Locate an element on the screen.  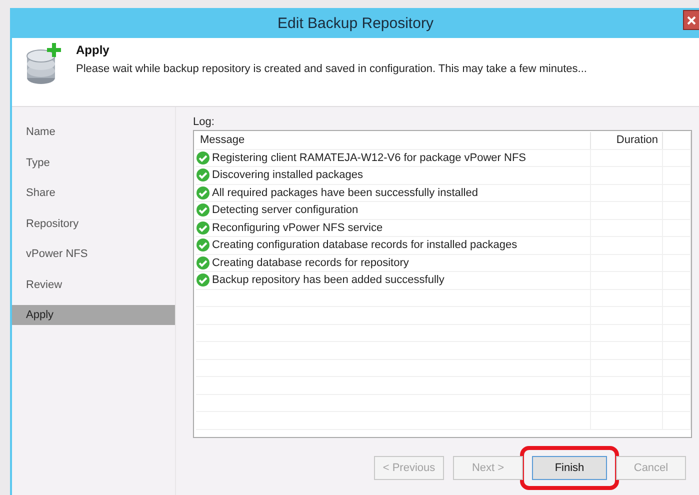
sidebar-item: Repository is located at coordinates (93, 223).